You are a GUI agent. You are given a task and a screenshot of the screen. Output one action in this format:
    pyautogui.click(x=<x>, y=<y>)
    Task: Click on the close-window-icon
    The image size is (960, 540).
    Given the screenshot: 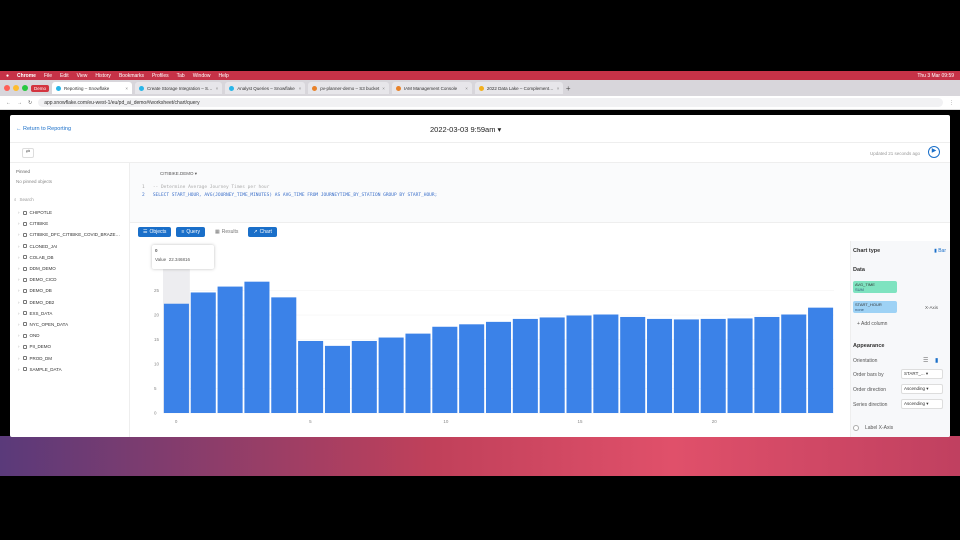 What is the action you would take?
    pyautogui.click(x=7, y=88)
    